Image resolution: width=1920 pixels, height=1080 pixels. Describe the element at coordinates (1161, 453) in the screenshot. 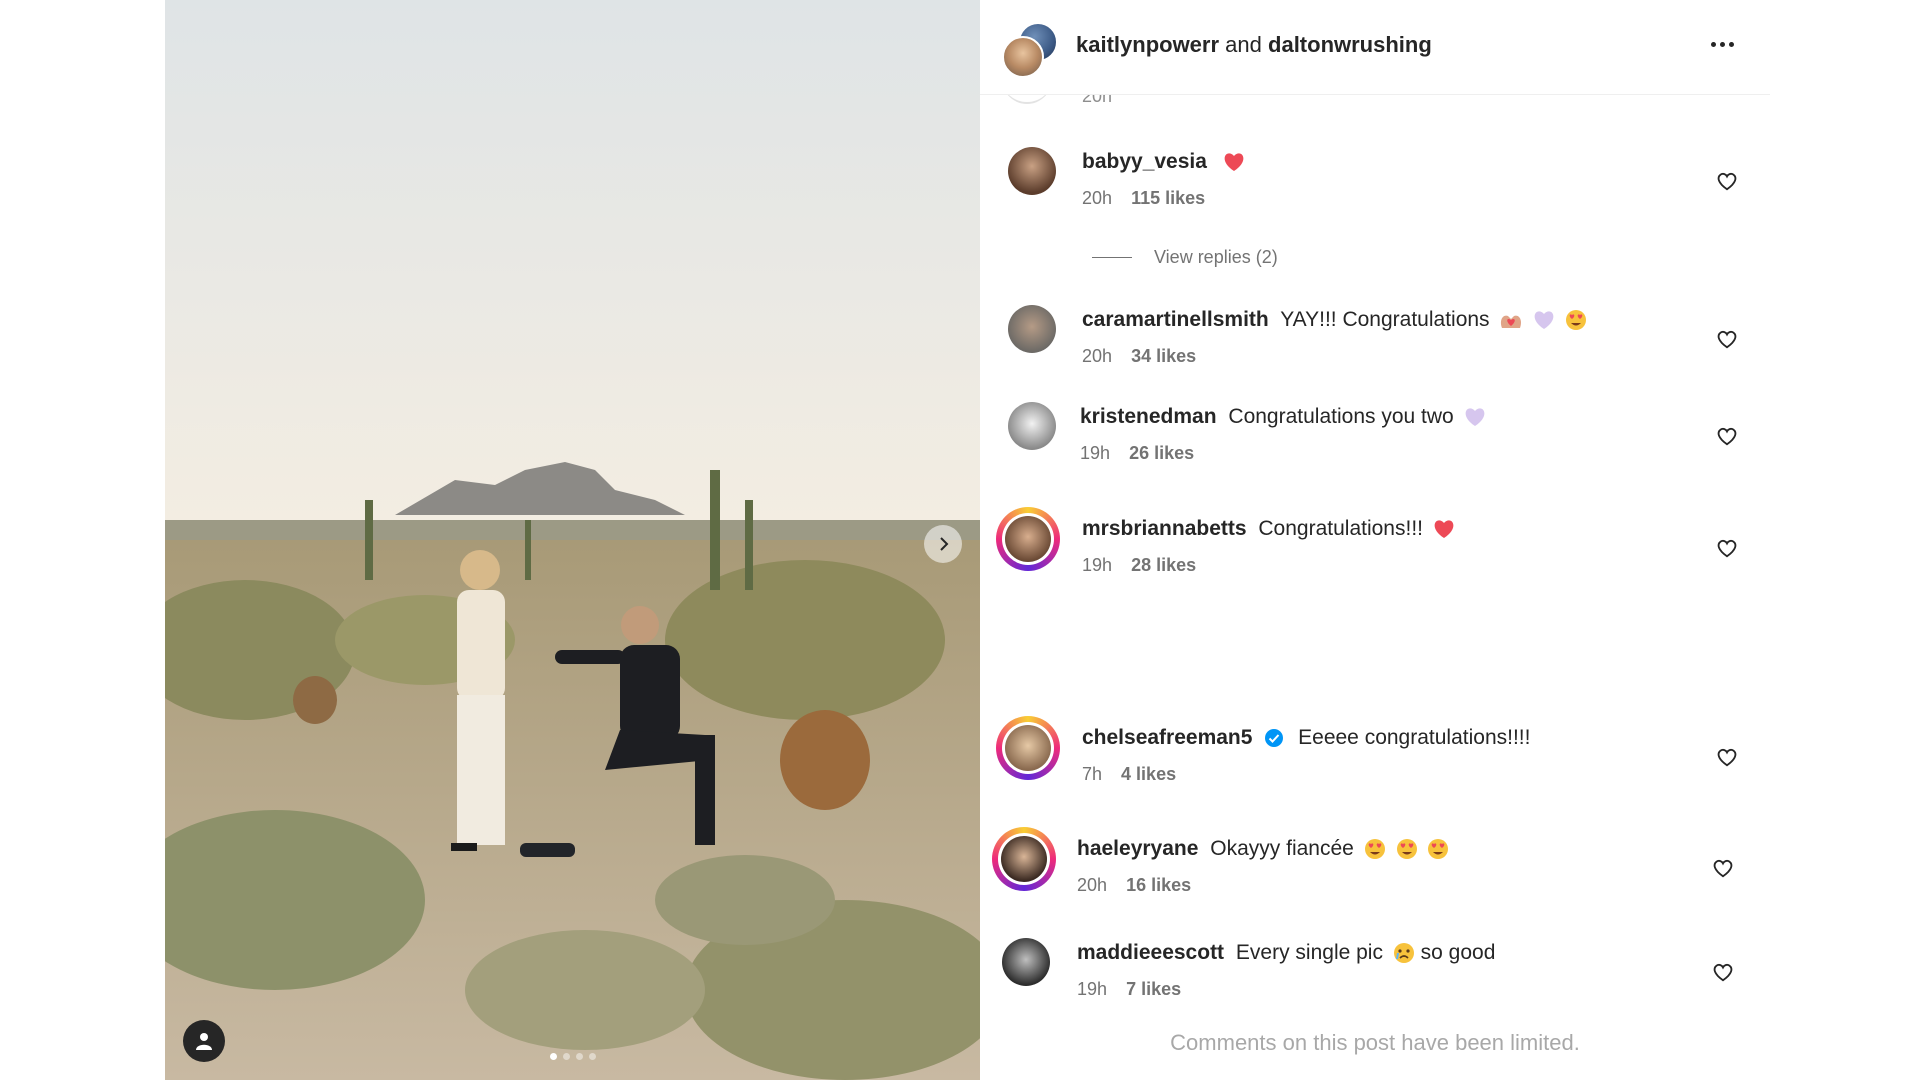

I see `comment-likes: 26 likes` at that location.